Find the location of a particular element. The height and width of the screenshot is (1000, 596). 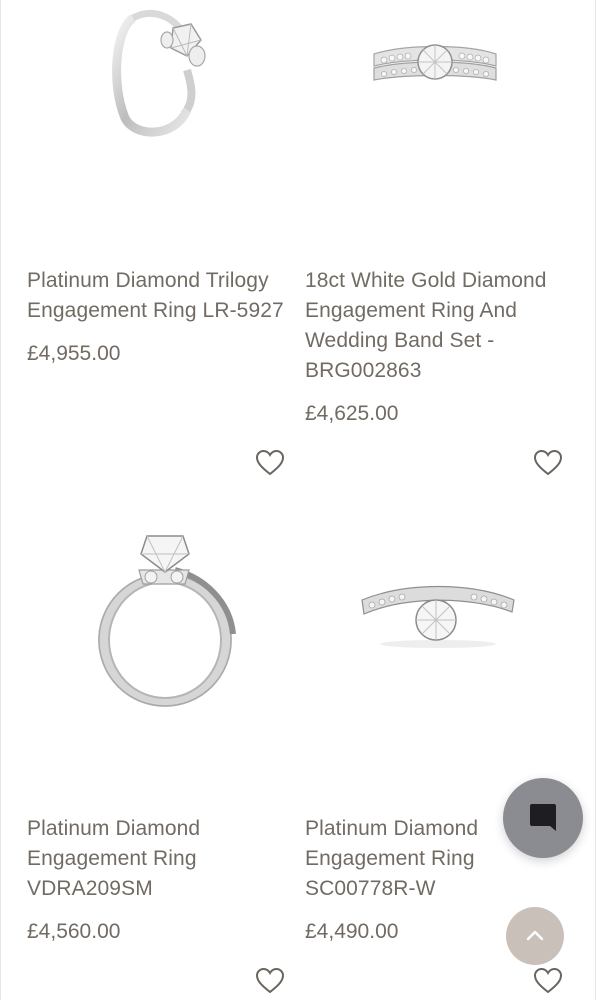

product-price-2: £4,625.00 is located at coordinates (352, 413).